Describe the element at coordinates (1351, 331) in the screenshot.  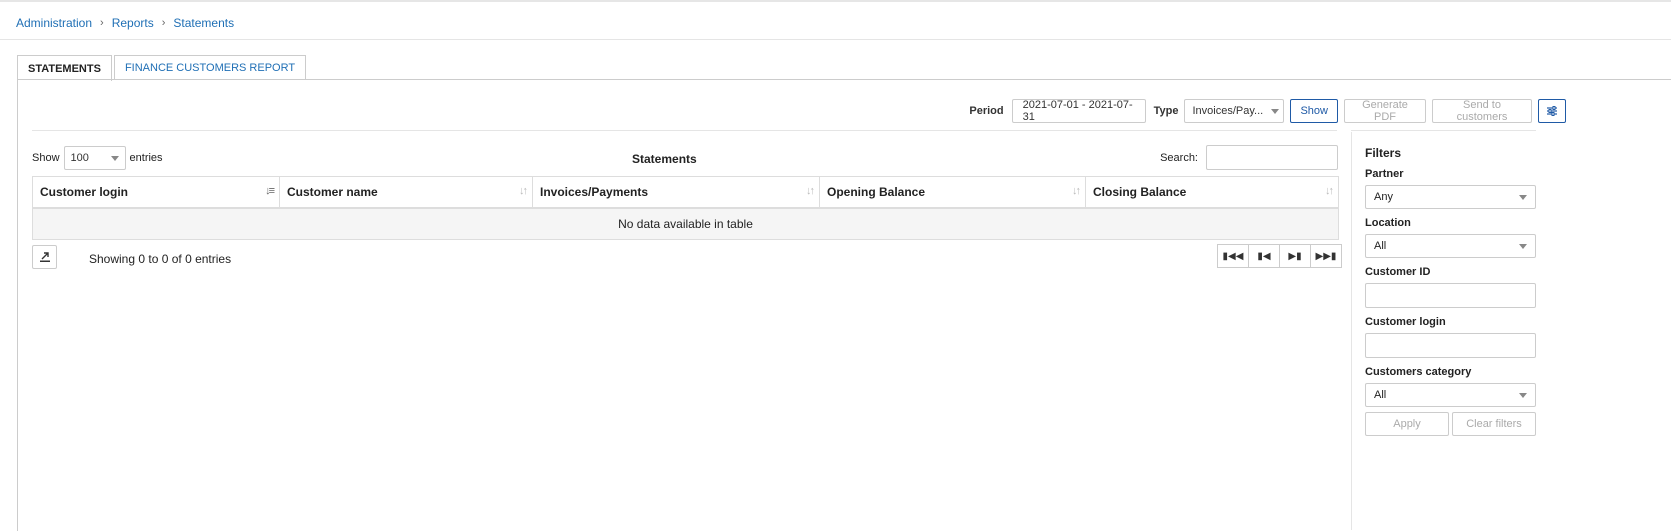
I see `filters-divider` at that location.